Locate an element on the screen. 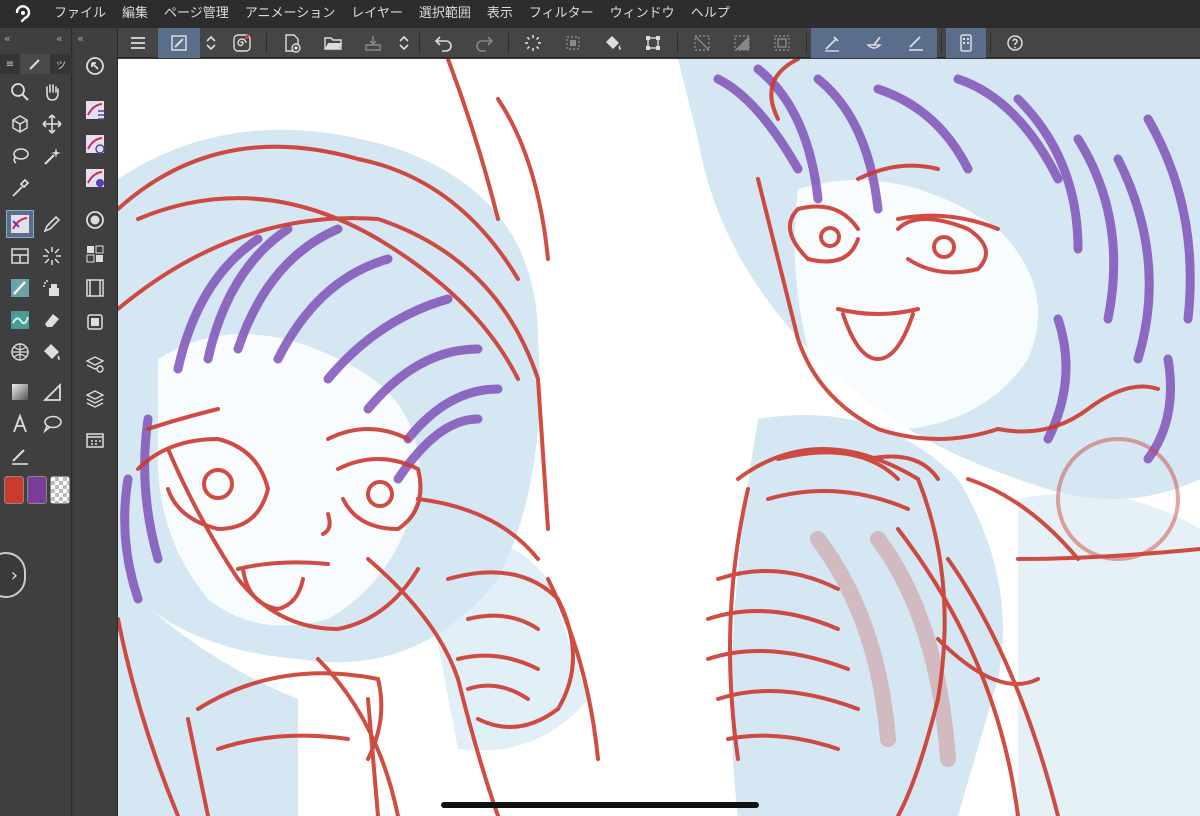 The width and height of the screenshot is (1200, 816). clear-icon is located at coordinates (573, 43).